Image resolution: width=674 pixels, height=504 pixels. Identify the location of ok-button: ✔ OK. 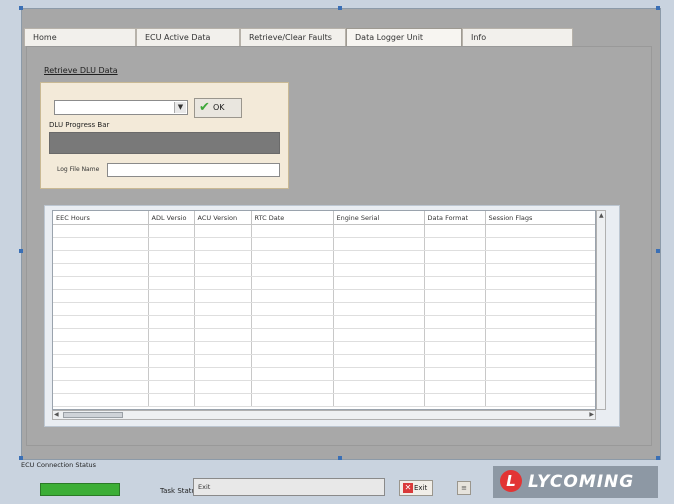
(218, 108).